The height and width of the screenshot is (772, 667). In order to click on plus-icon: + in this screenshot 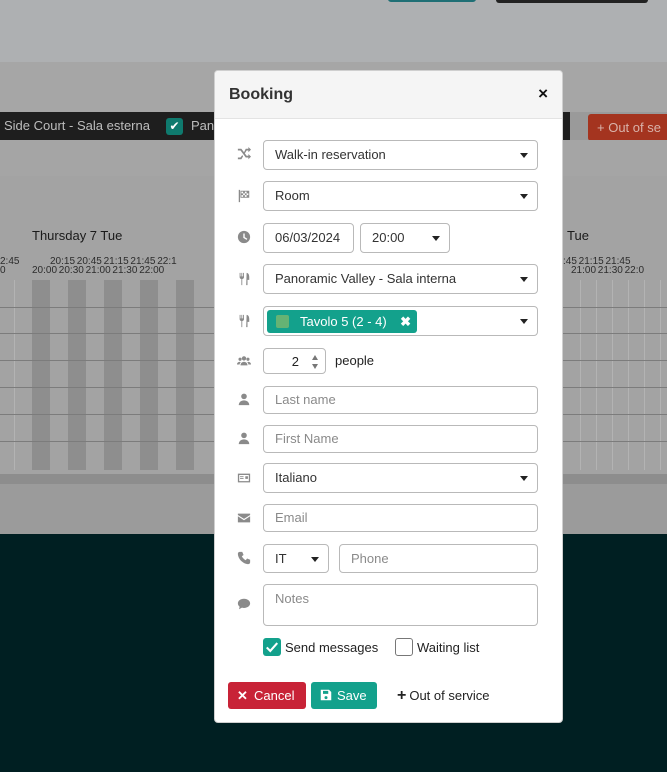, I will do `click(402, 695)`.